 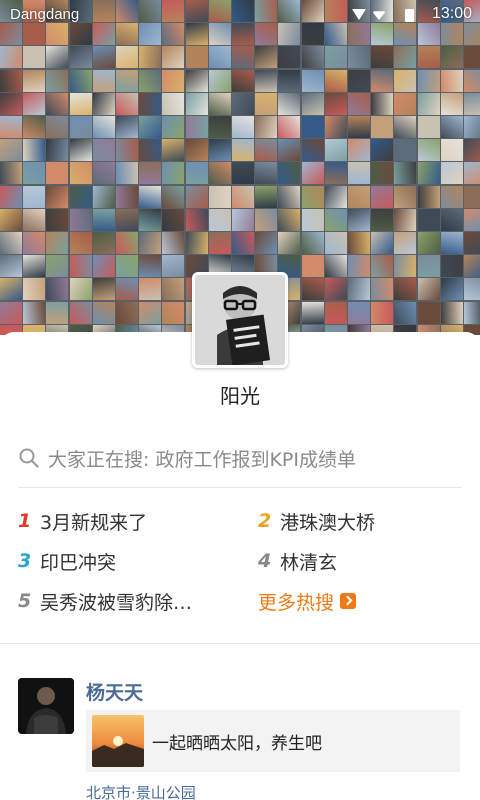 What do you see at coordinates (94, 522) in the screenshot?
I see `hot-topic-title: 3月新规来了` at bounding box center [94, 522].